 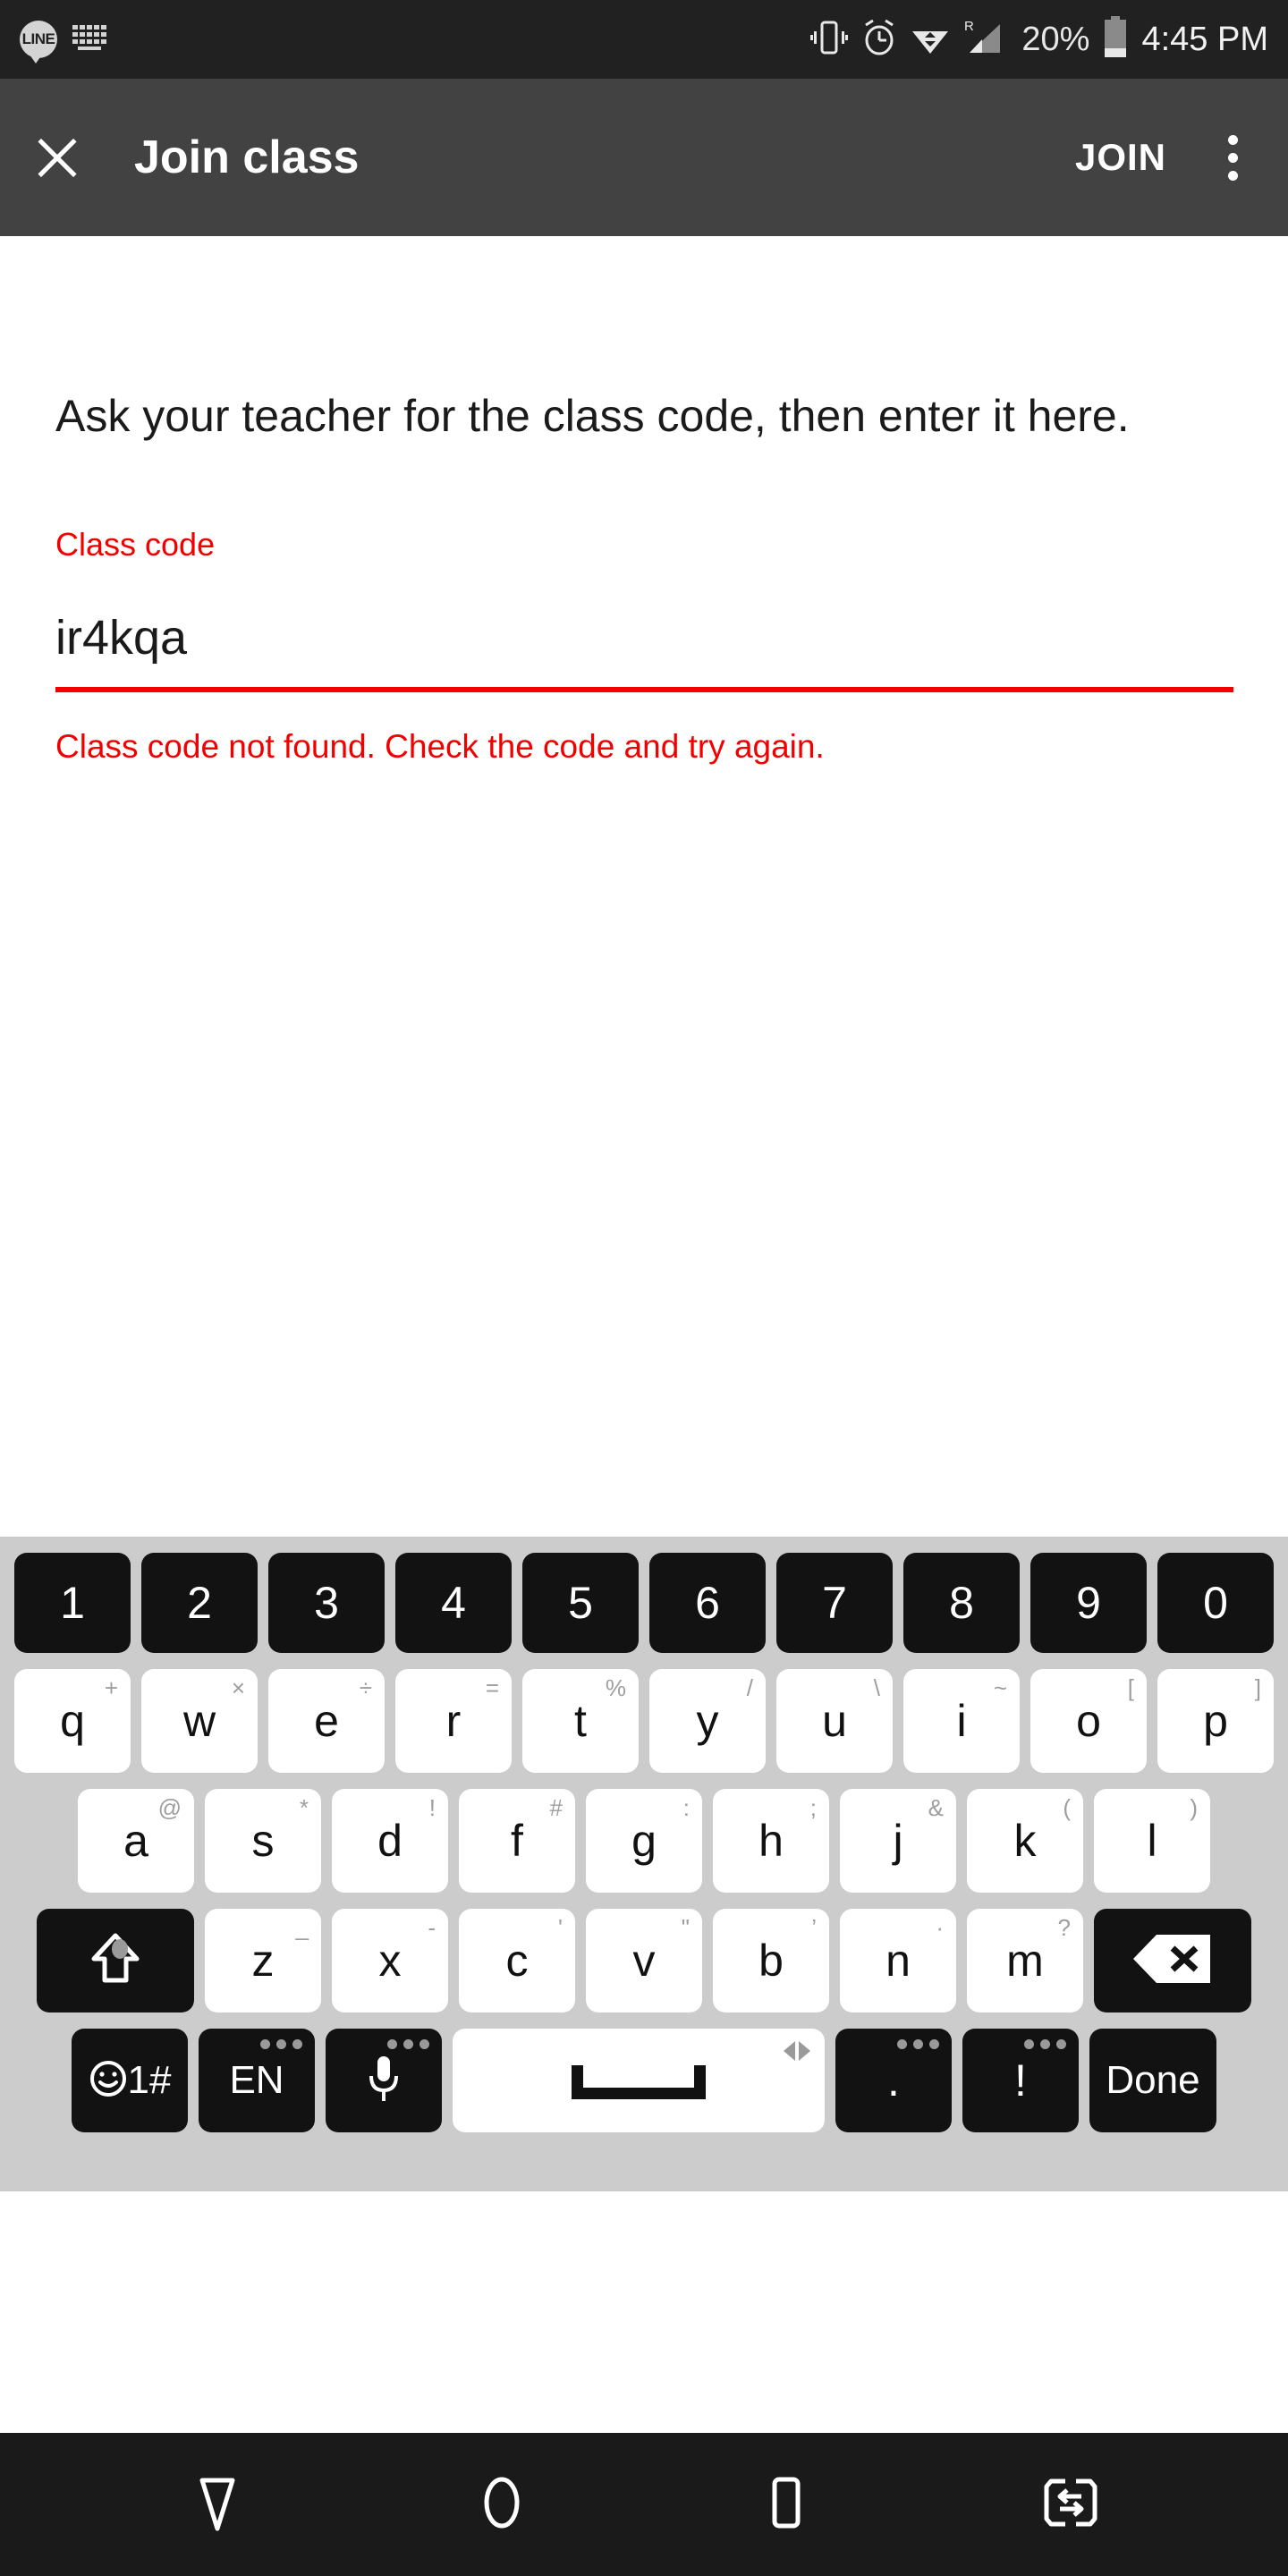 I want to click on done-key: Done, so click(x=1152, y=2080).